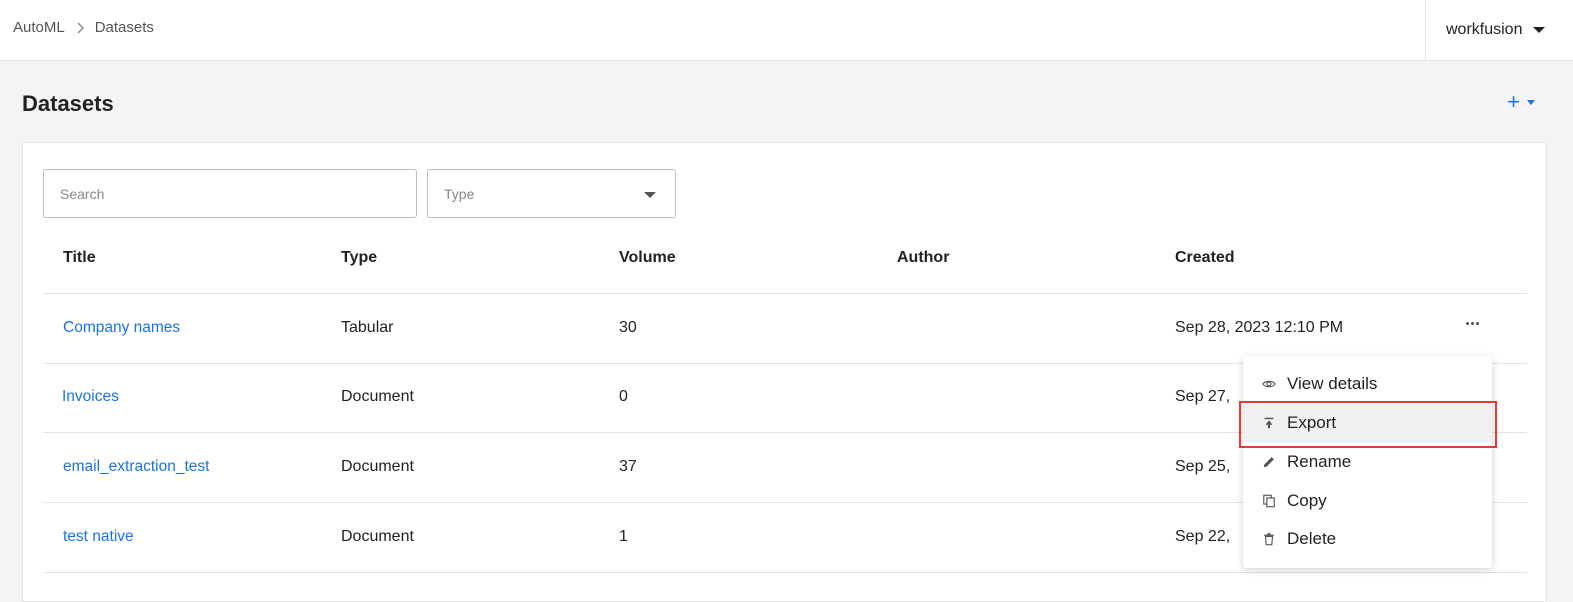 This screenshot has height=602, width=1573. Describe the element at coordinates (98, 537) in the screenshot. I see `dataset-title-link: test native` at that location.